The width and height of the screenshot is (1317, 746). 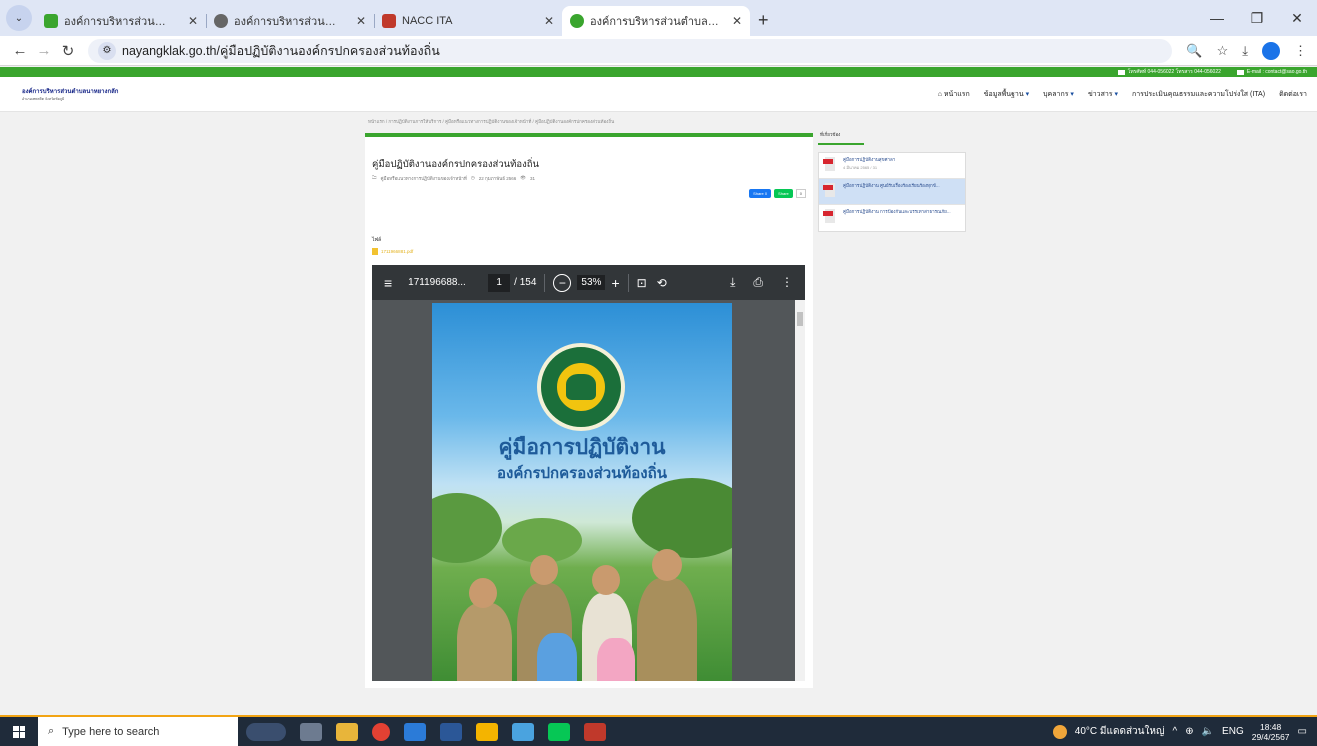 What do you see at coordinates (19, 18) in the screenshot?
I see `tab-search-button: ⌄` at bounding box center [19, 18].